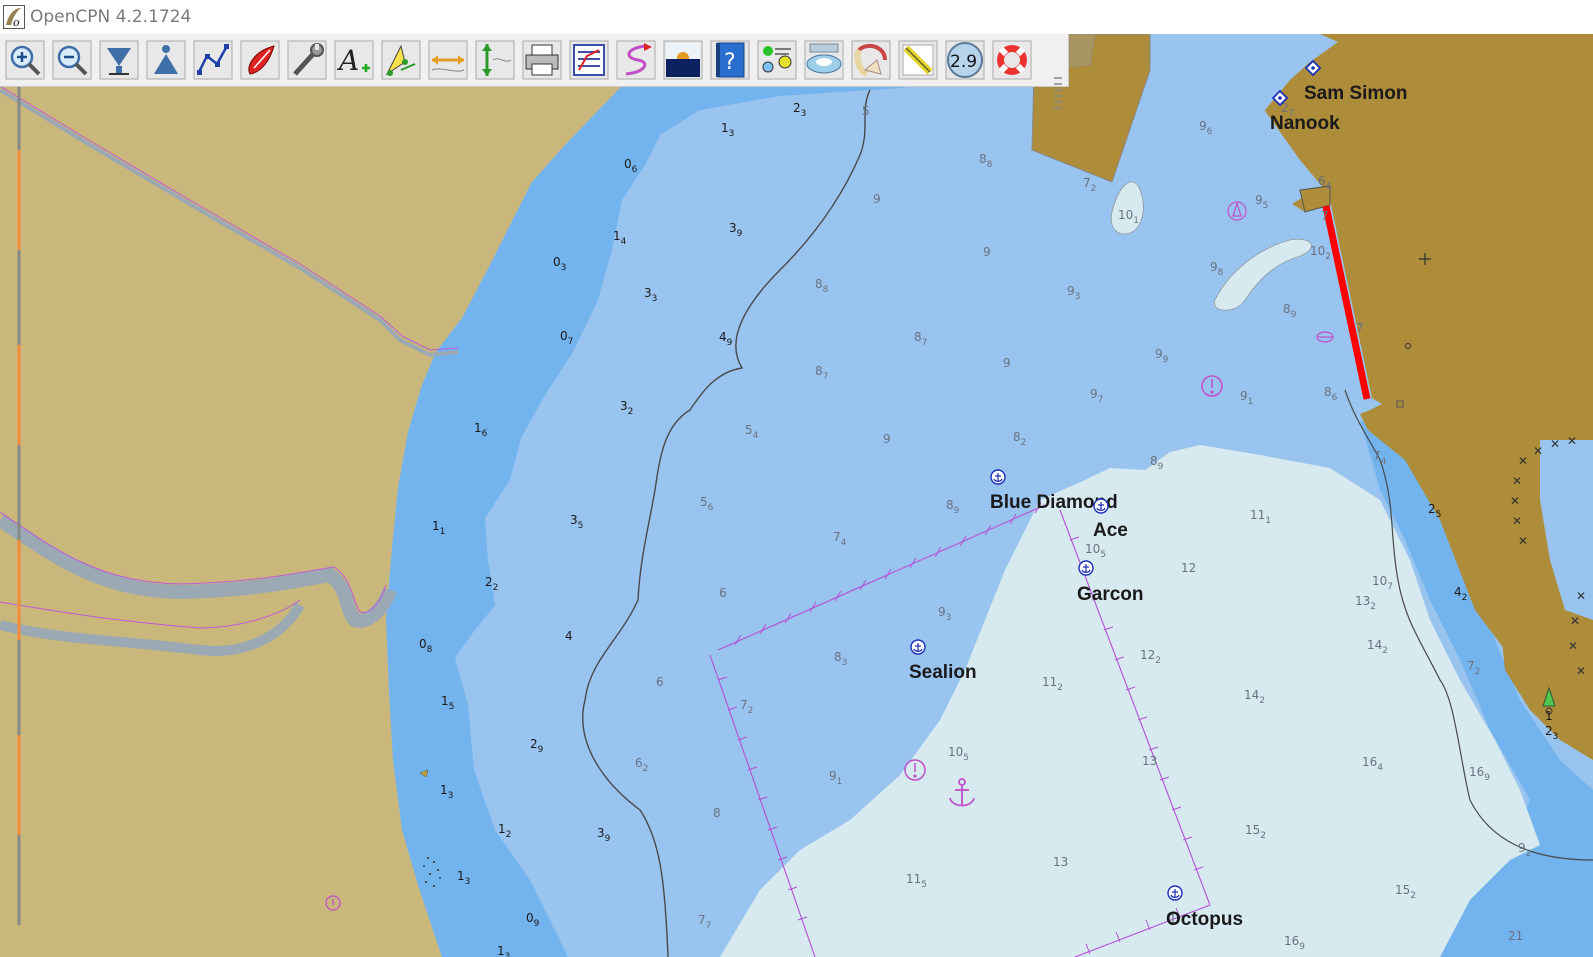  Describe the element at coordinates (569, 636) in the screenshot. I see `sounding-label: 4` at that location.